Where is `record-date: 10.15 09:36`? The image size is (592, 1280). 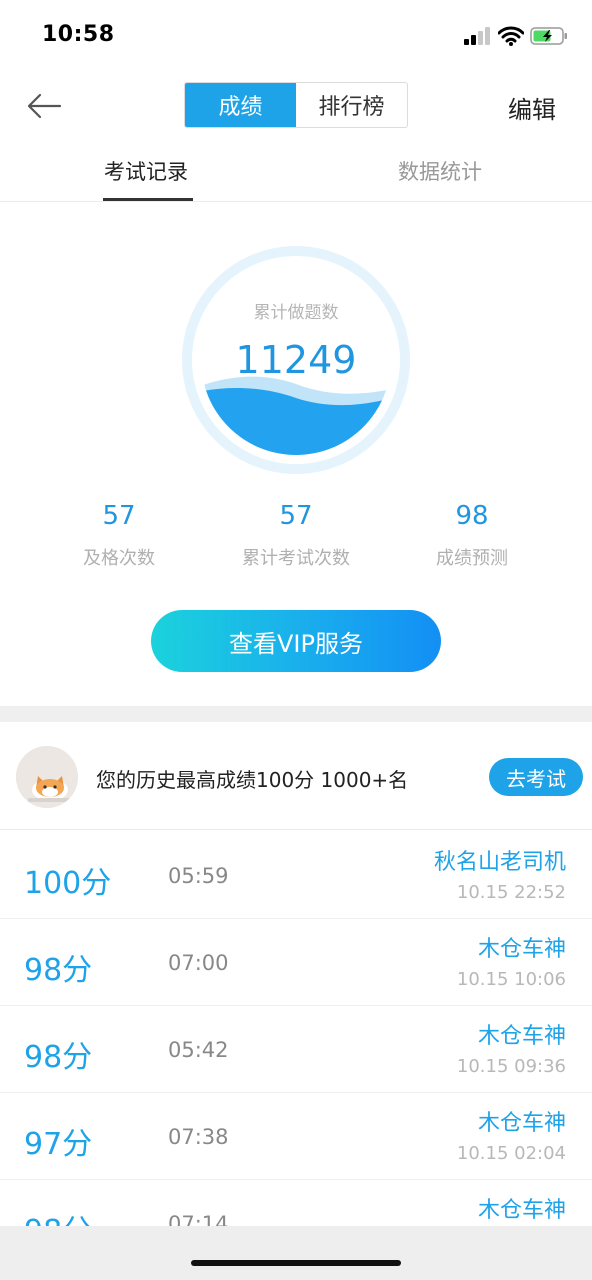
record-date: 10.15 09:36 is located at coordinates (511, 1066).